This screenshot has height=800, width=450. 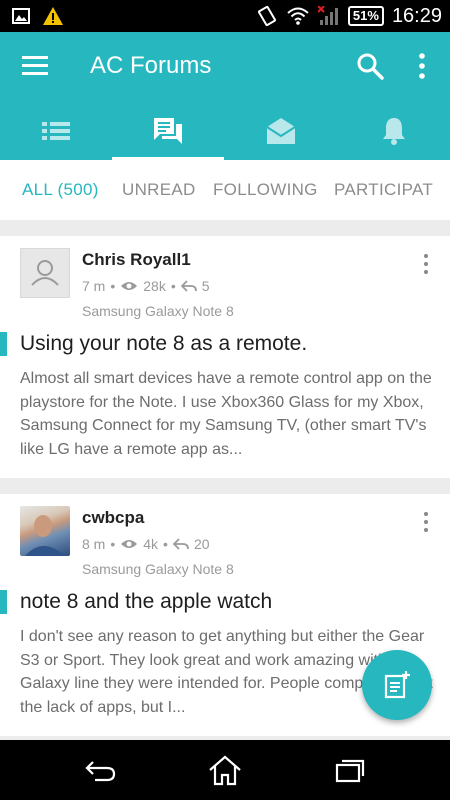 I want to click on wifi-icon, so click(x=298, y=16).